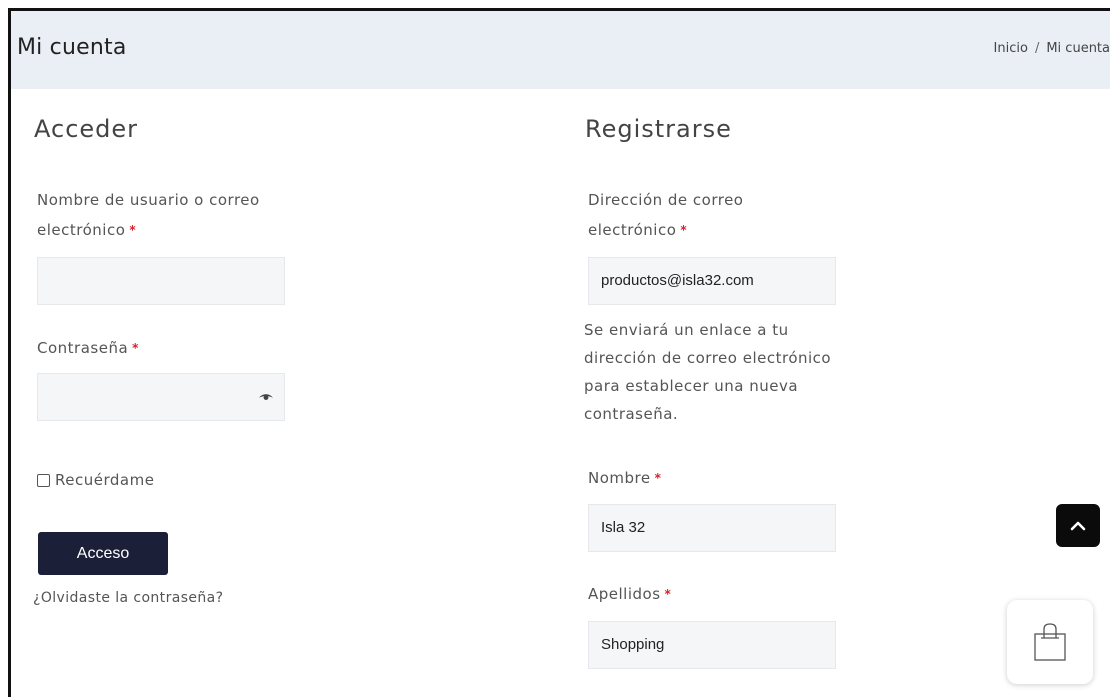 The height and width of the screenshot is (697, 1110). I want to click on username-label: Nombre de usuario o correo electrónico *, so click(148, 215).